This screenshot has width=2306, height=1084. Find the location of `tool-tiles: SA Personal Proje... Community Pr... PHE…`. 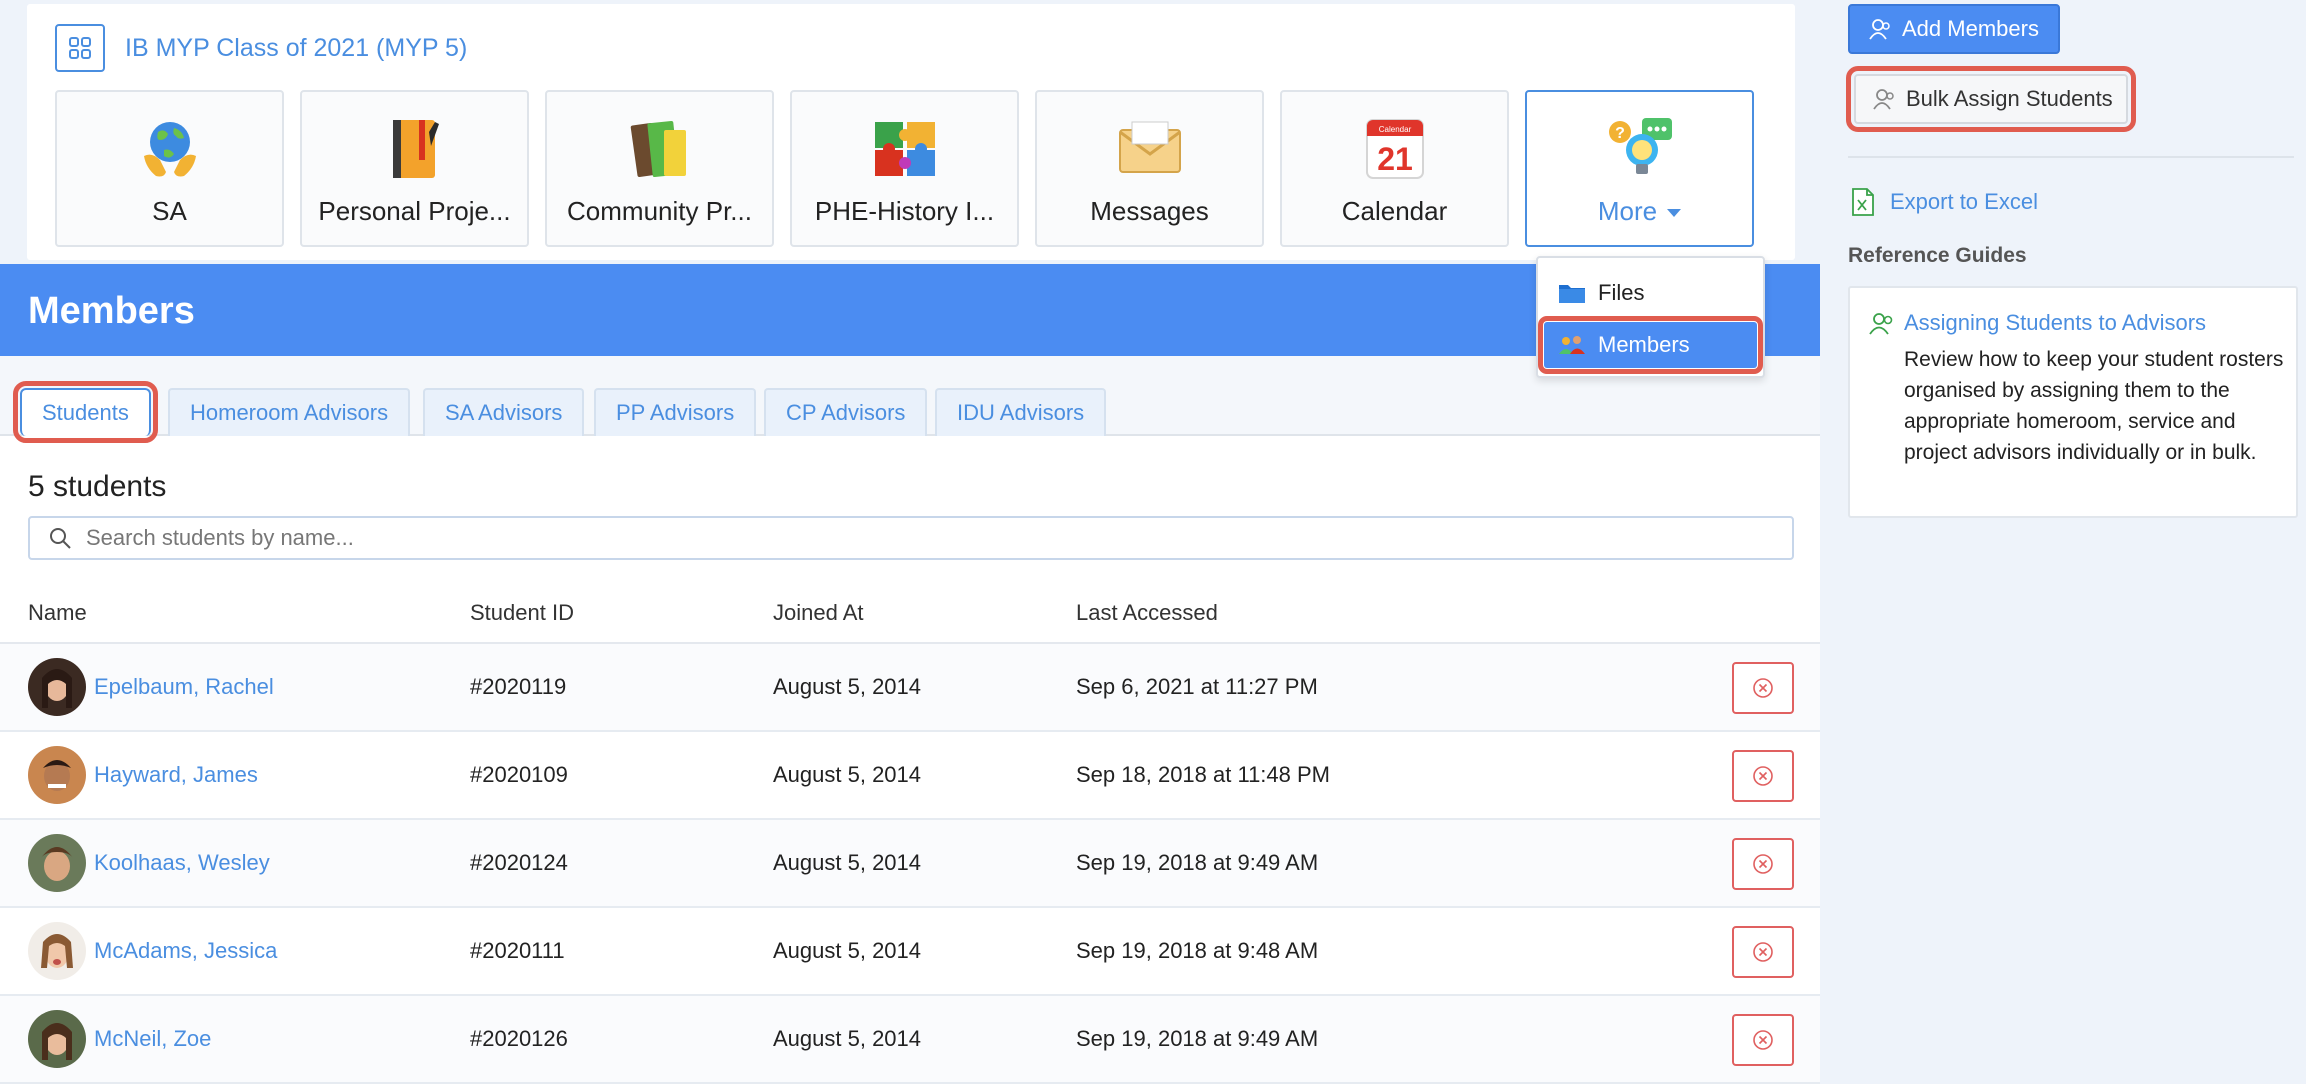

tool-tiles: SA Personal Proje... Community Pr... PHE… is located at coordinates (904, 168).